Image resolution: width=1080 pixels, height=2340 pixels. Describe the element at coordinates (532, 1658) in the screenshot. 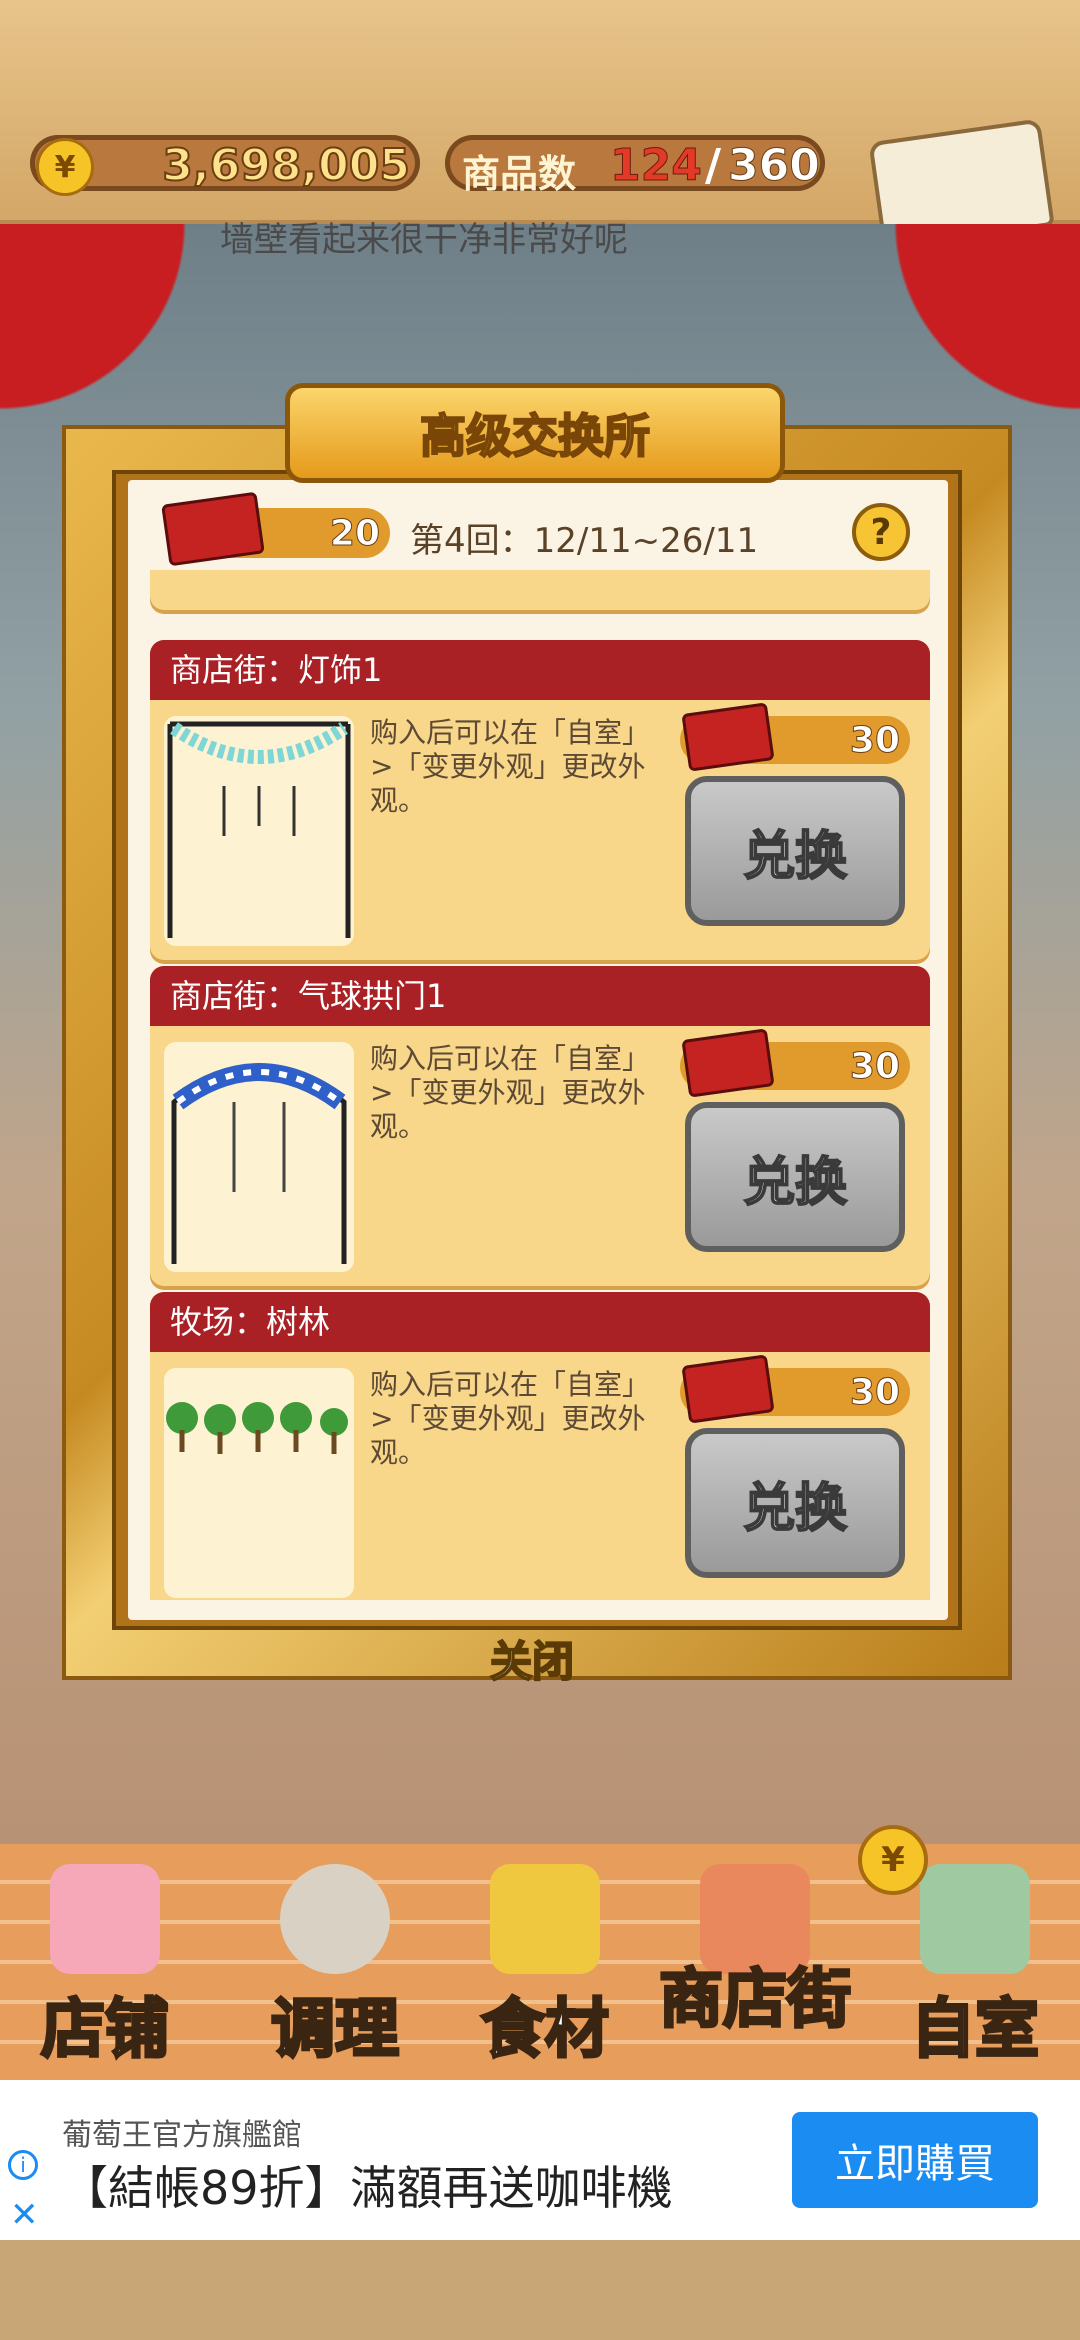

I see `close-button: 关闭` at that location.